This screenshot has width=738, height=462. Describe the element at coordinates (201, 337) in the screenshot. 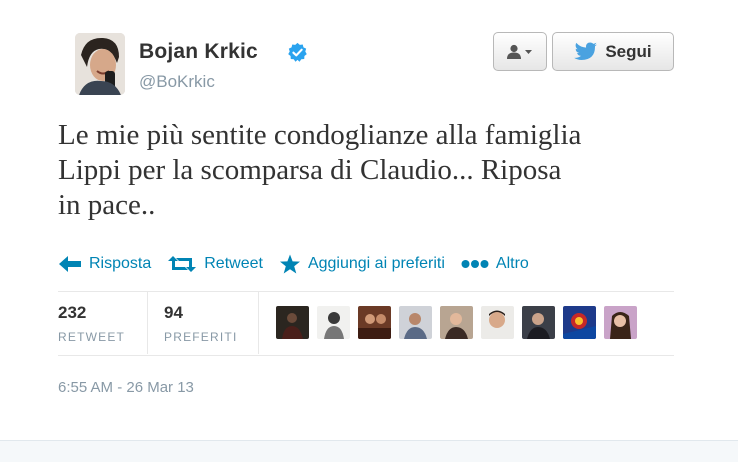

I see `favorite-count-label: PREFERITI` at that location.